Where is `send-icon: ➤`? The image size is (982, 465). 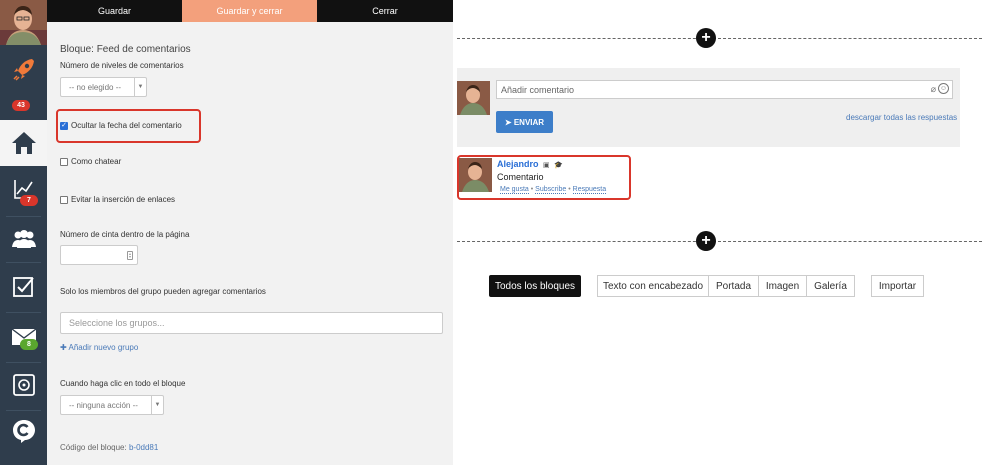 send-icon: ➤ is located at coordinates (508, 122).